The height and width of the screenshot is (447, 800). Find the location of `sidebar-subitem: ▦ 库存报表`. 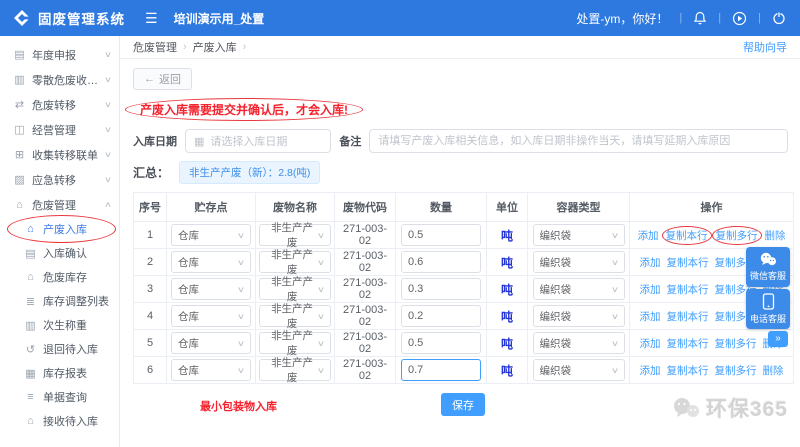

sidebar-subitem: ▦ 库存报表 is located at coordinates (59, 373).